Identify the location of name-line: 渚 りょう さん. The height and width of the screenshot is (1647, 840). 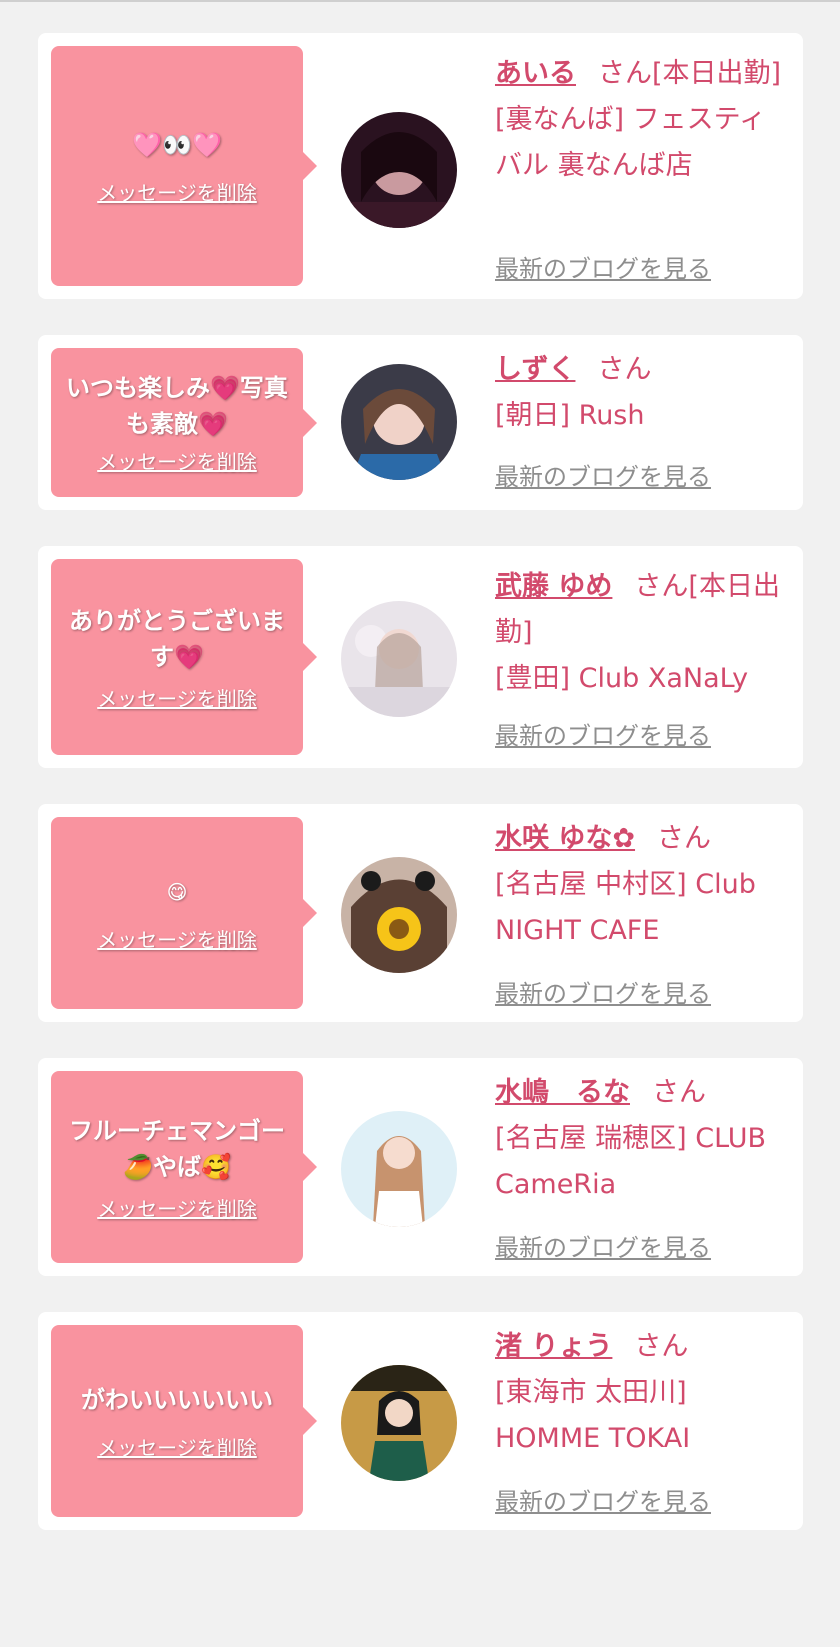
(640, 1347).